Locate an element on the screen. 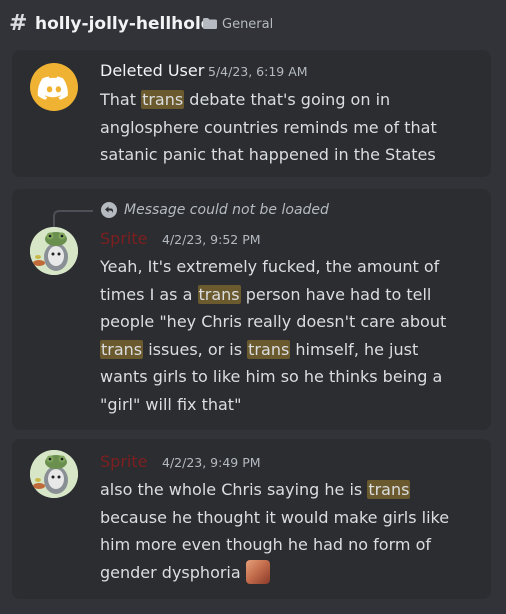 The height and width of the screenshot is (614, 506). hash-icon: # is located at coordinates (18, 23).